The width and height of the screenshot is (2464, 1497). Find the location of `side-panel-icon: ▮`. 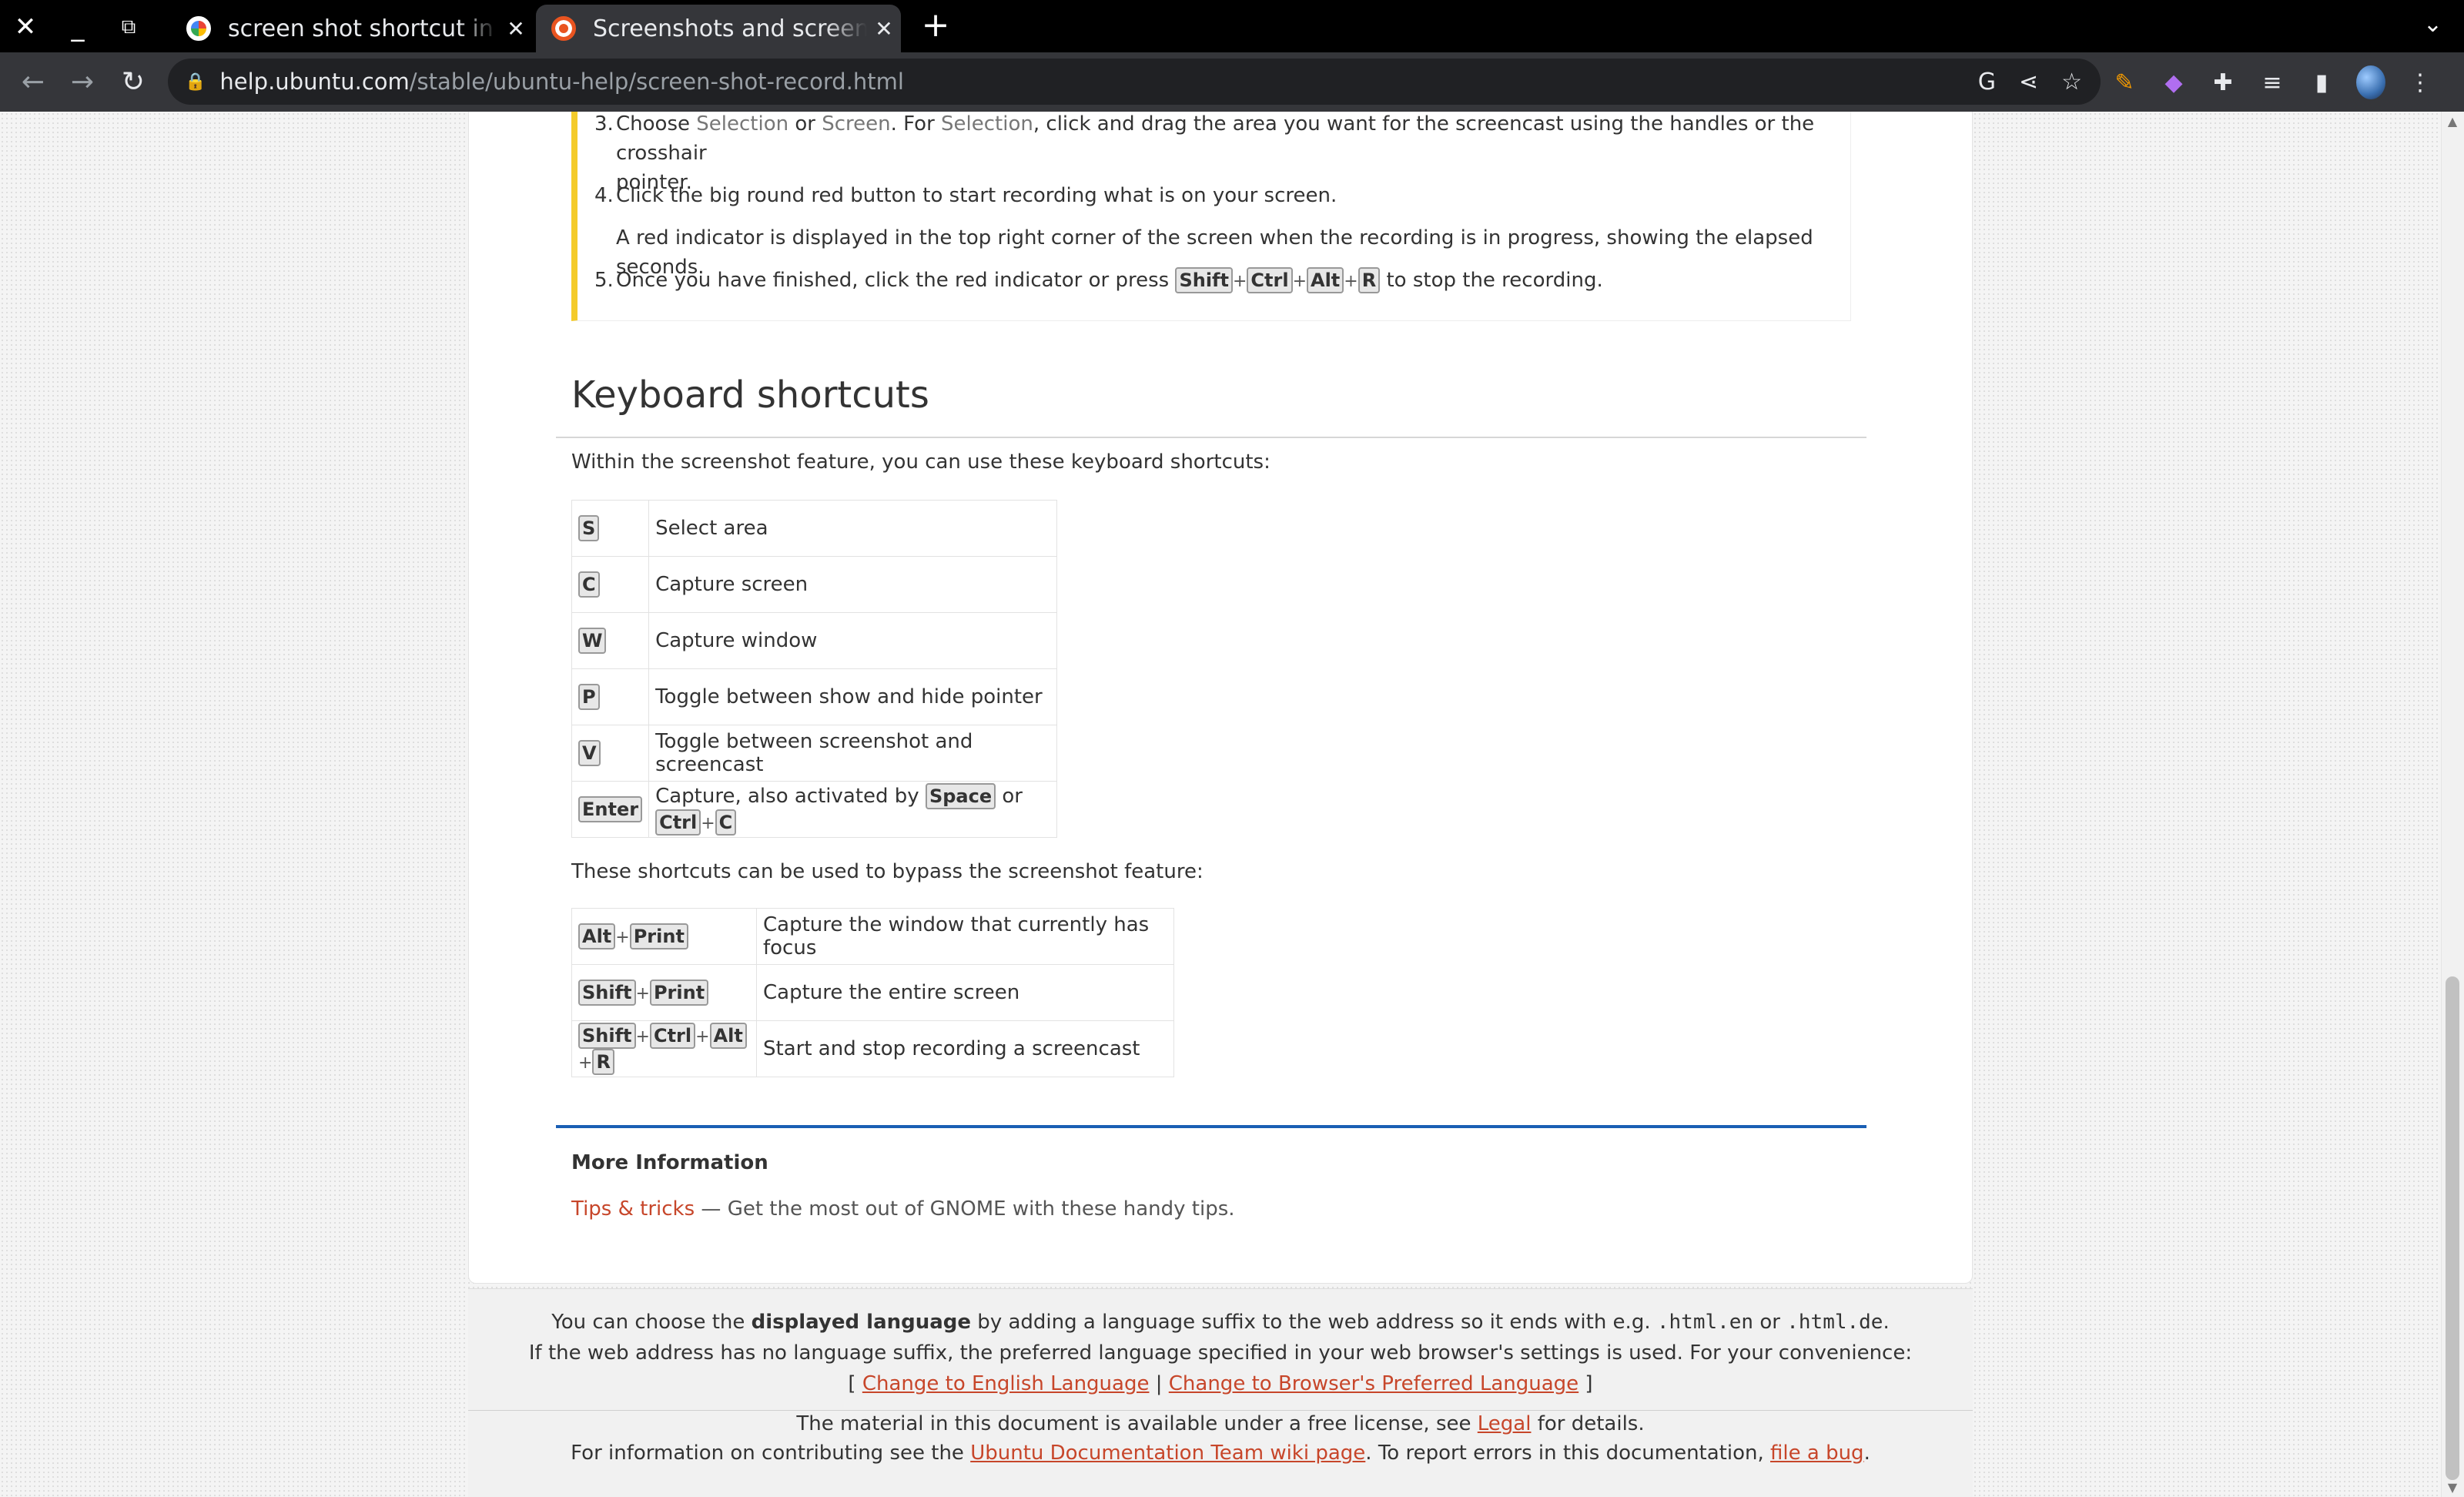

side-panel-icon: ▮ is located at coordinates (2321, 82).